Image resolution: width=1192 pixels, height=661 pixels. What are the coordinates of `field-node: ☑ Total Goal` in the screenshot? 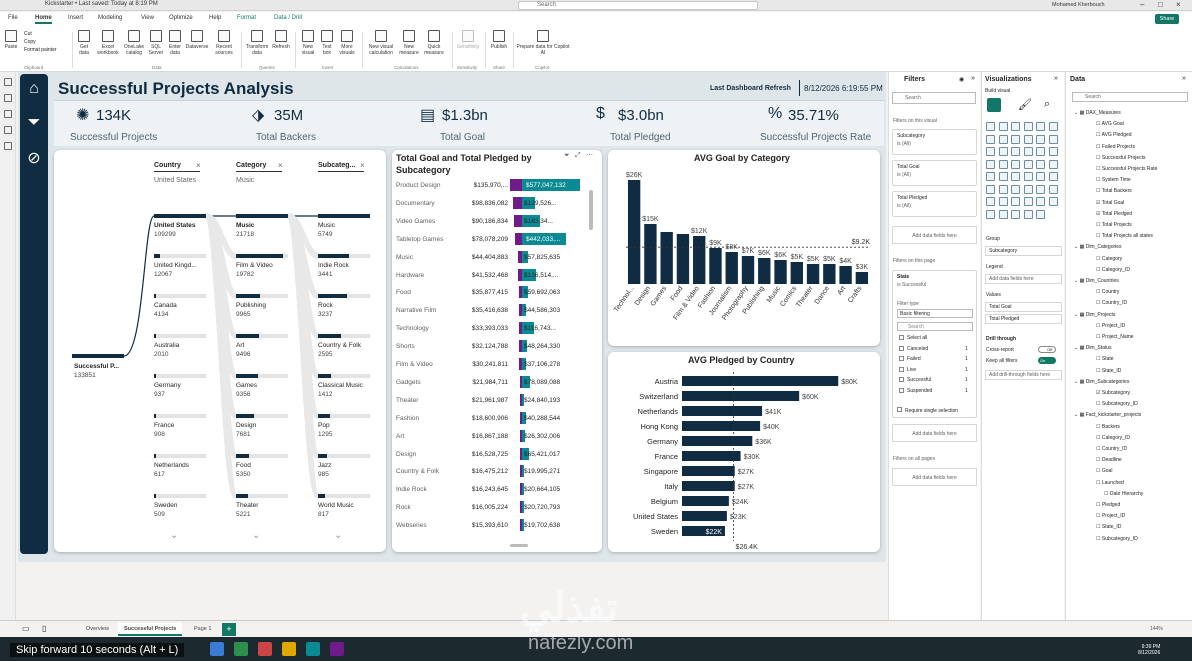 It's located at (1110, 203).